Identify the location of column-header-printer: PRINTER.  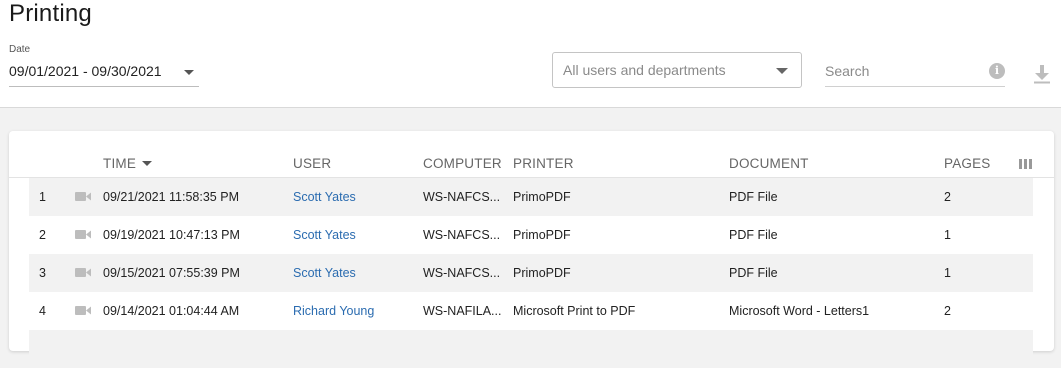
(543, 163).